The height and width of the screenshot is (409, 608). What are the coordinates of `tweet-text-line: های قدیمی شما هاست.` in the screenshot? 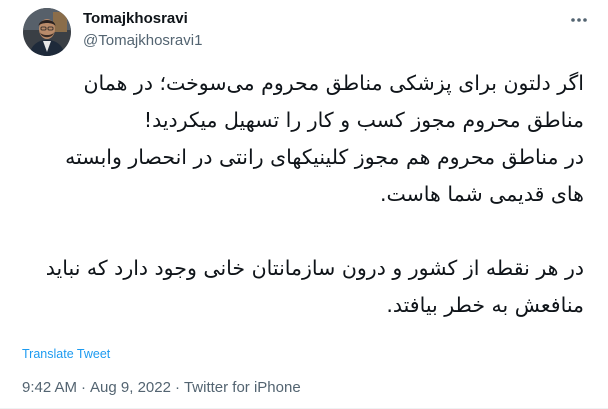 It's located at (481, 194).